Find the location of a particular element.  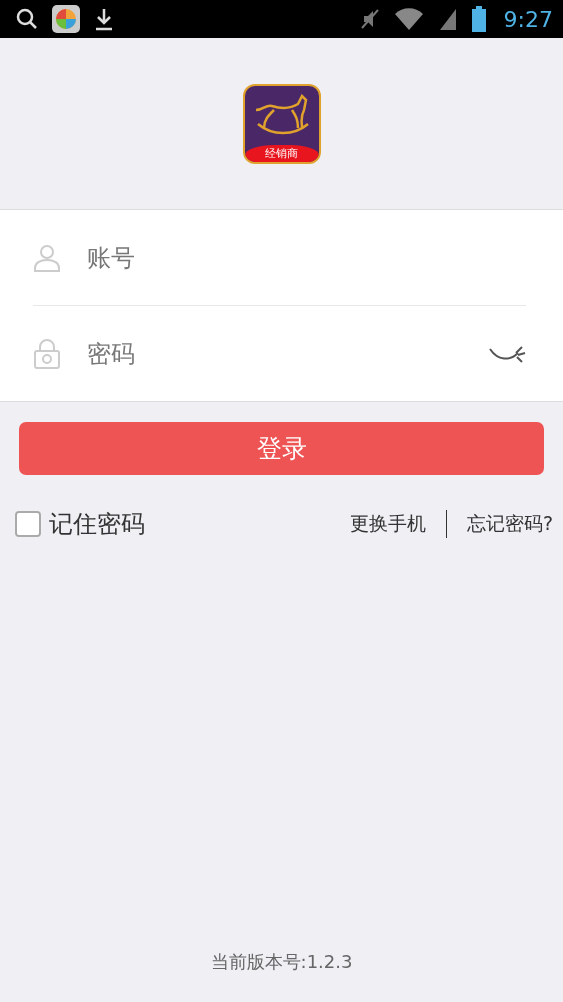

search-icon is located at coordinates (27, 19).